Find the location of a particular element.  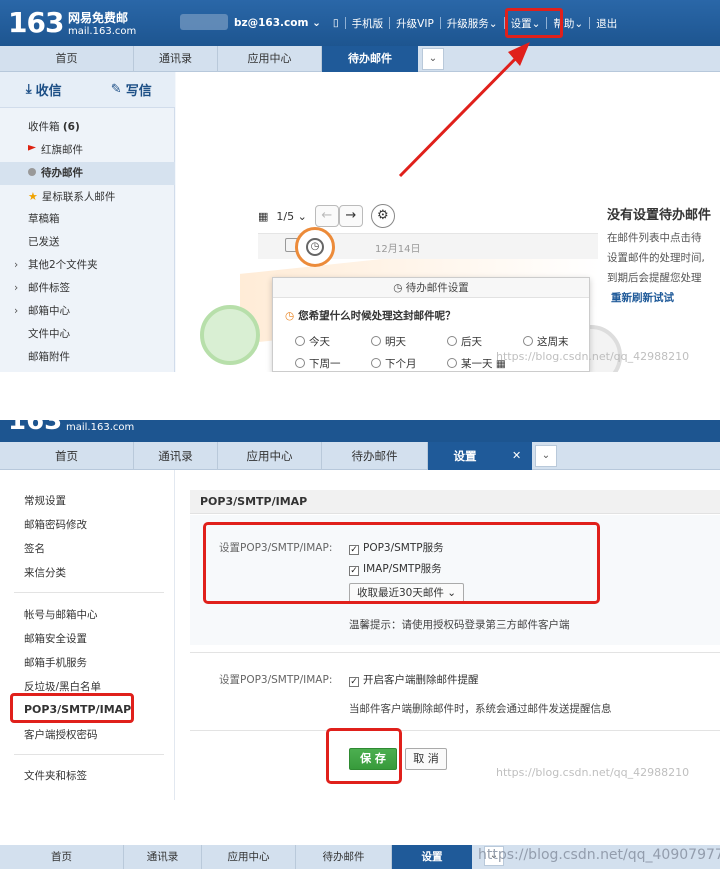

mail-date: 12月14日 is located at coordinates (398, 249).